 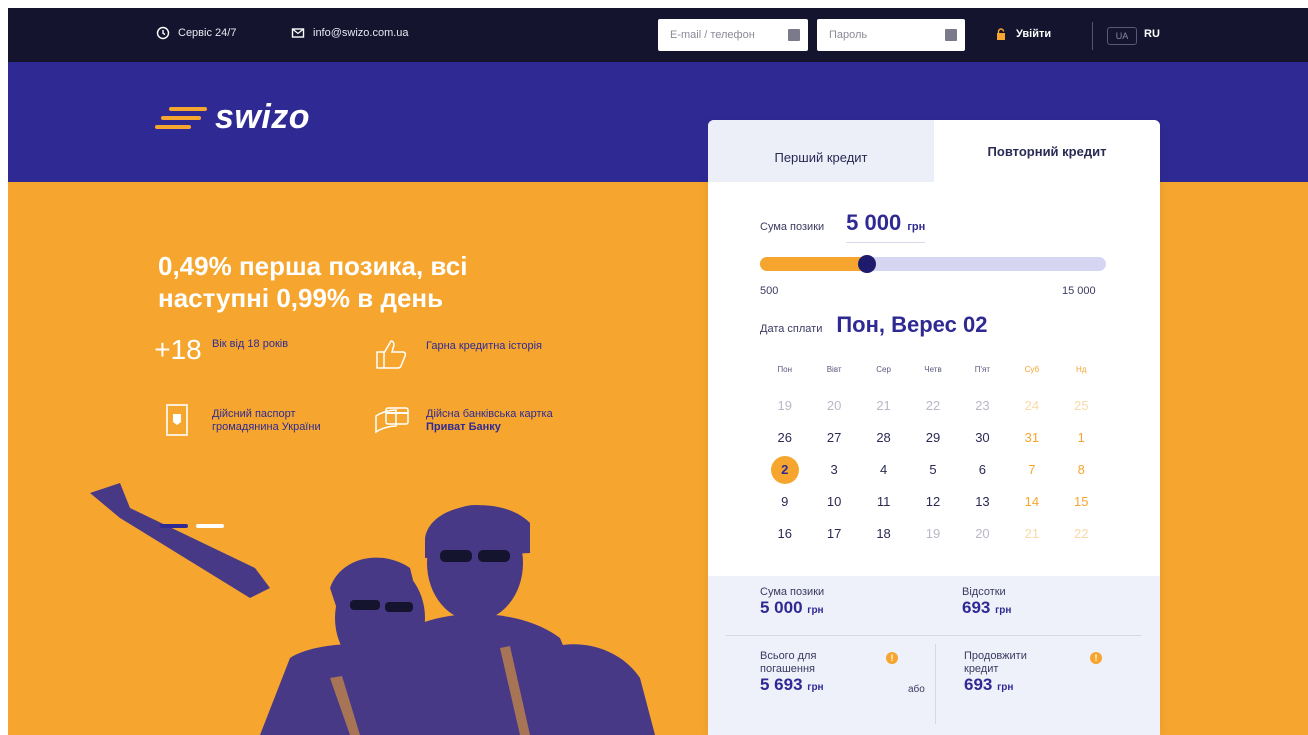 I want to click on calendar-day: 27, so click(x=833, y=438).